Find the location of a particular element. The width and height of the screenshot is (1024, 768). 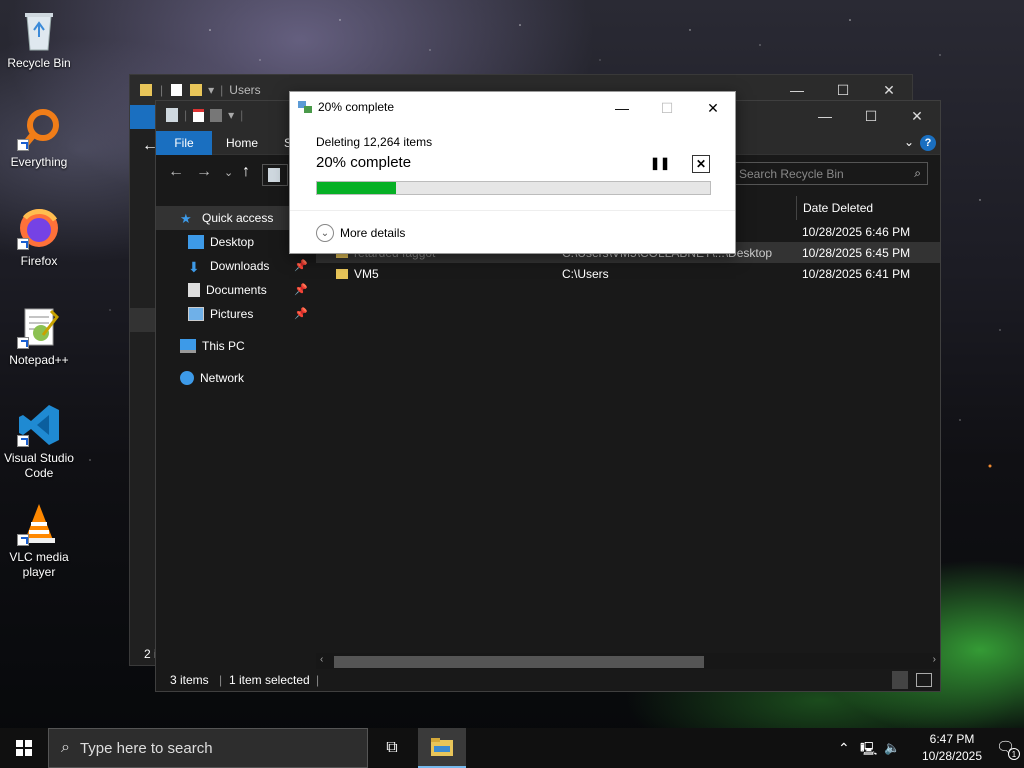

row-location: C:\Users is located at coordinates (585, 274).